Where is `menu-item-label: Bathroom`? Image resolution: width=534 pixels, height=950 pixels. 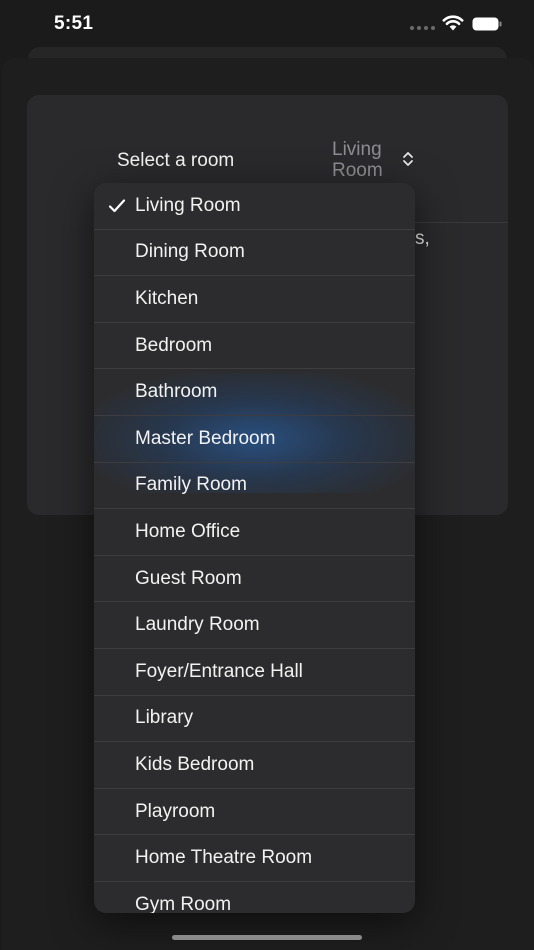 menu-item-label: Bathroom is located at coordinates (176, 392).